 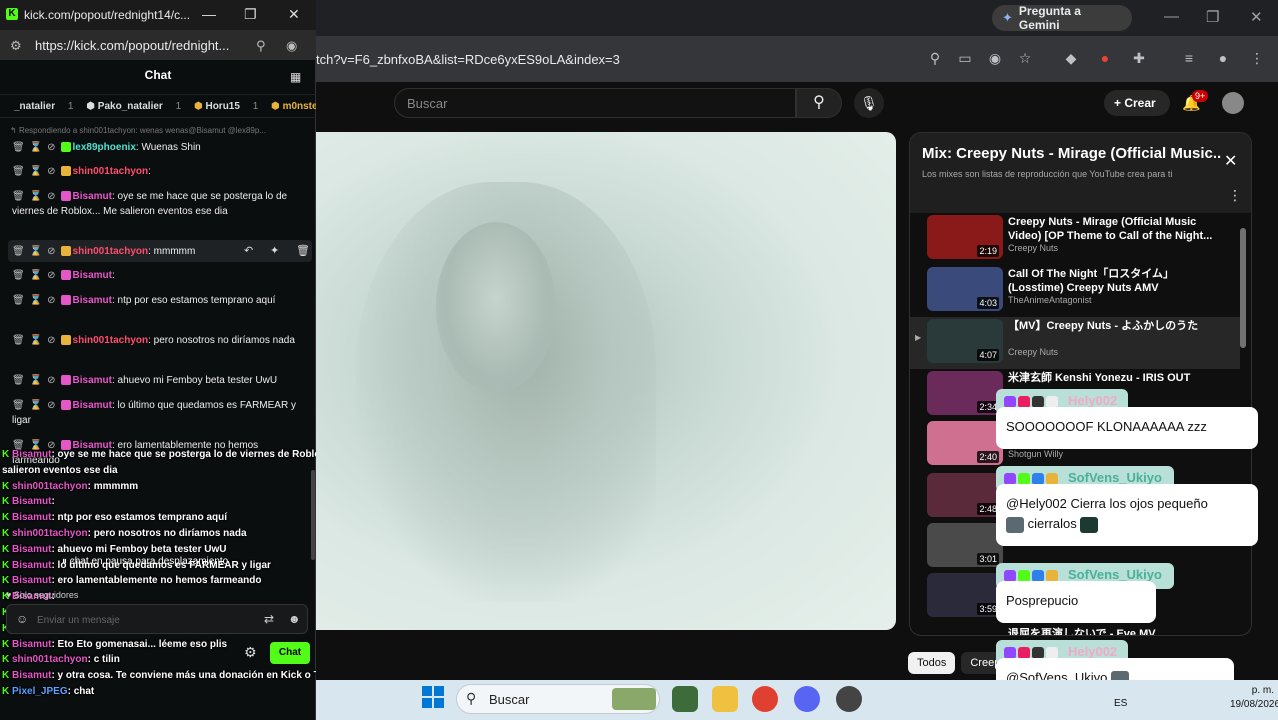 I want to click on profile-icon: ●, so click(x=1223, y=58).